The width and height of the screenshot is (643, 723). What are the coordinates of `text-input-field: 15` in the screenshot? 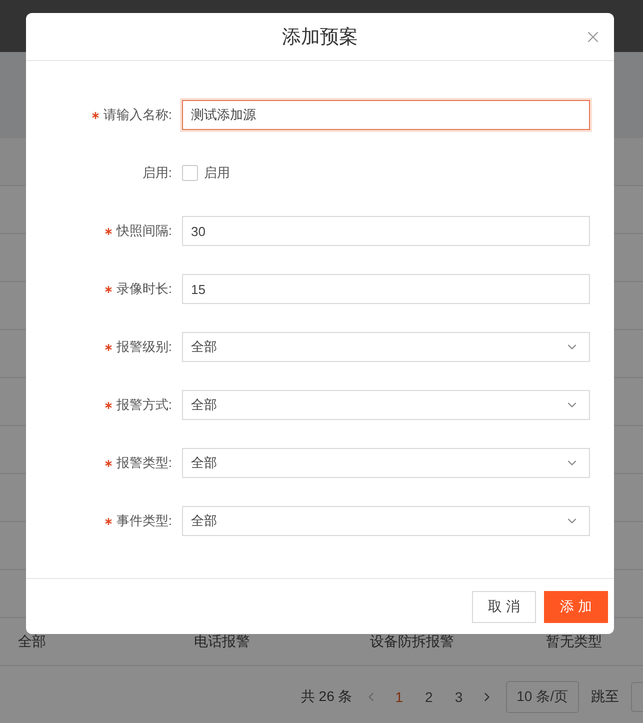 It's located at (386, 289).